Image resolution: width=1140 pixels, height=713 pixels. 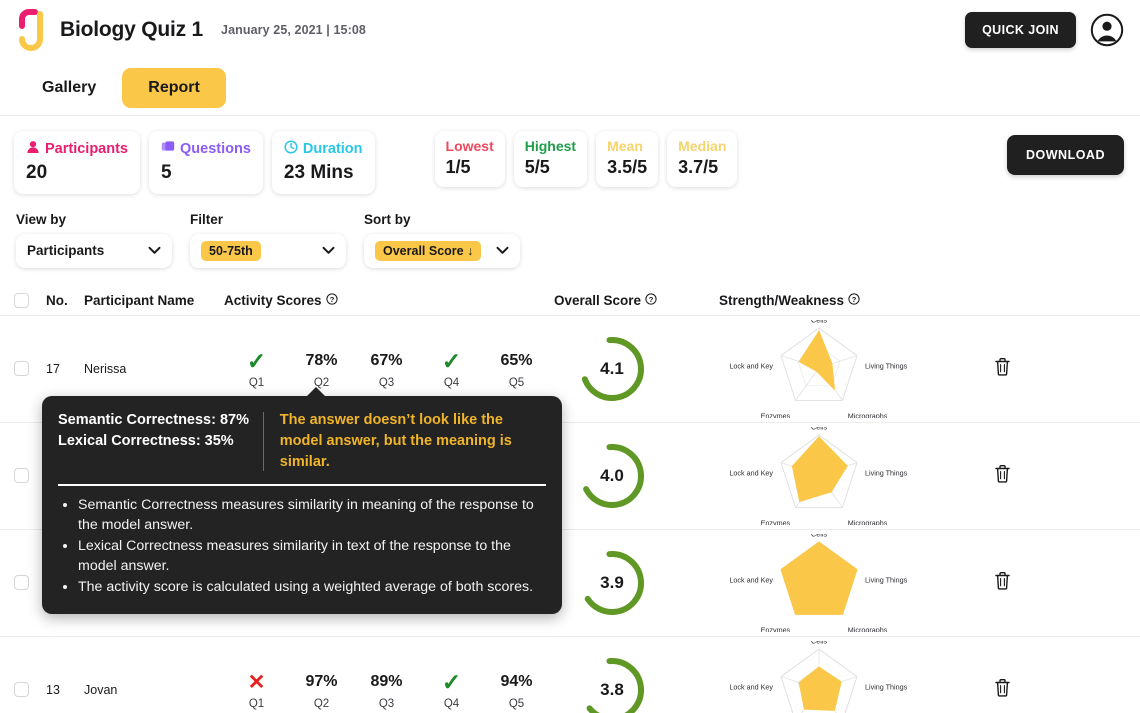 What do you see at coordinates (293, 30) in the screenshot?
I see `quiz-datetime: January 25, 2021 | 15:08` at bounding box center [293, 30].